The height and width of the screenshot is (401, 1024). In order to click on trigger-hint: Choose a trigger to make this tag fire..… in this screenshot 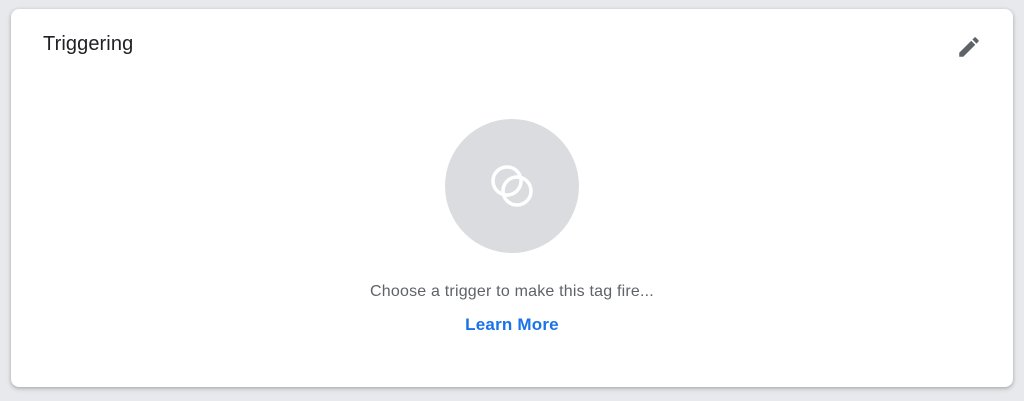, I will do `click(512, 291)`.